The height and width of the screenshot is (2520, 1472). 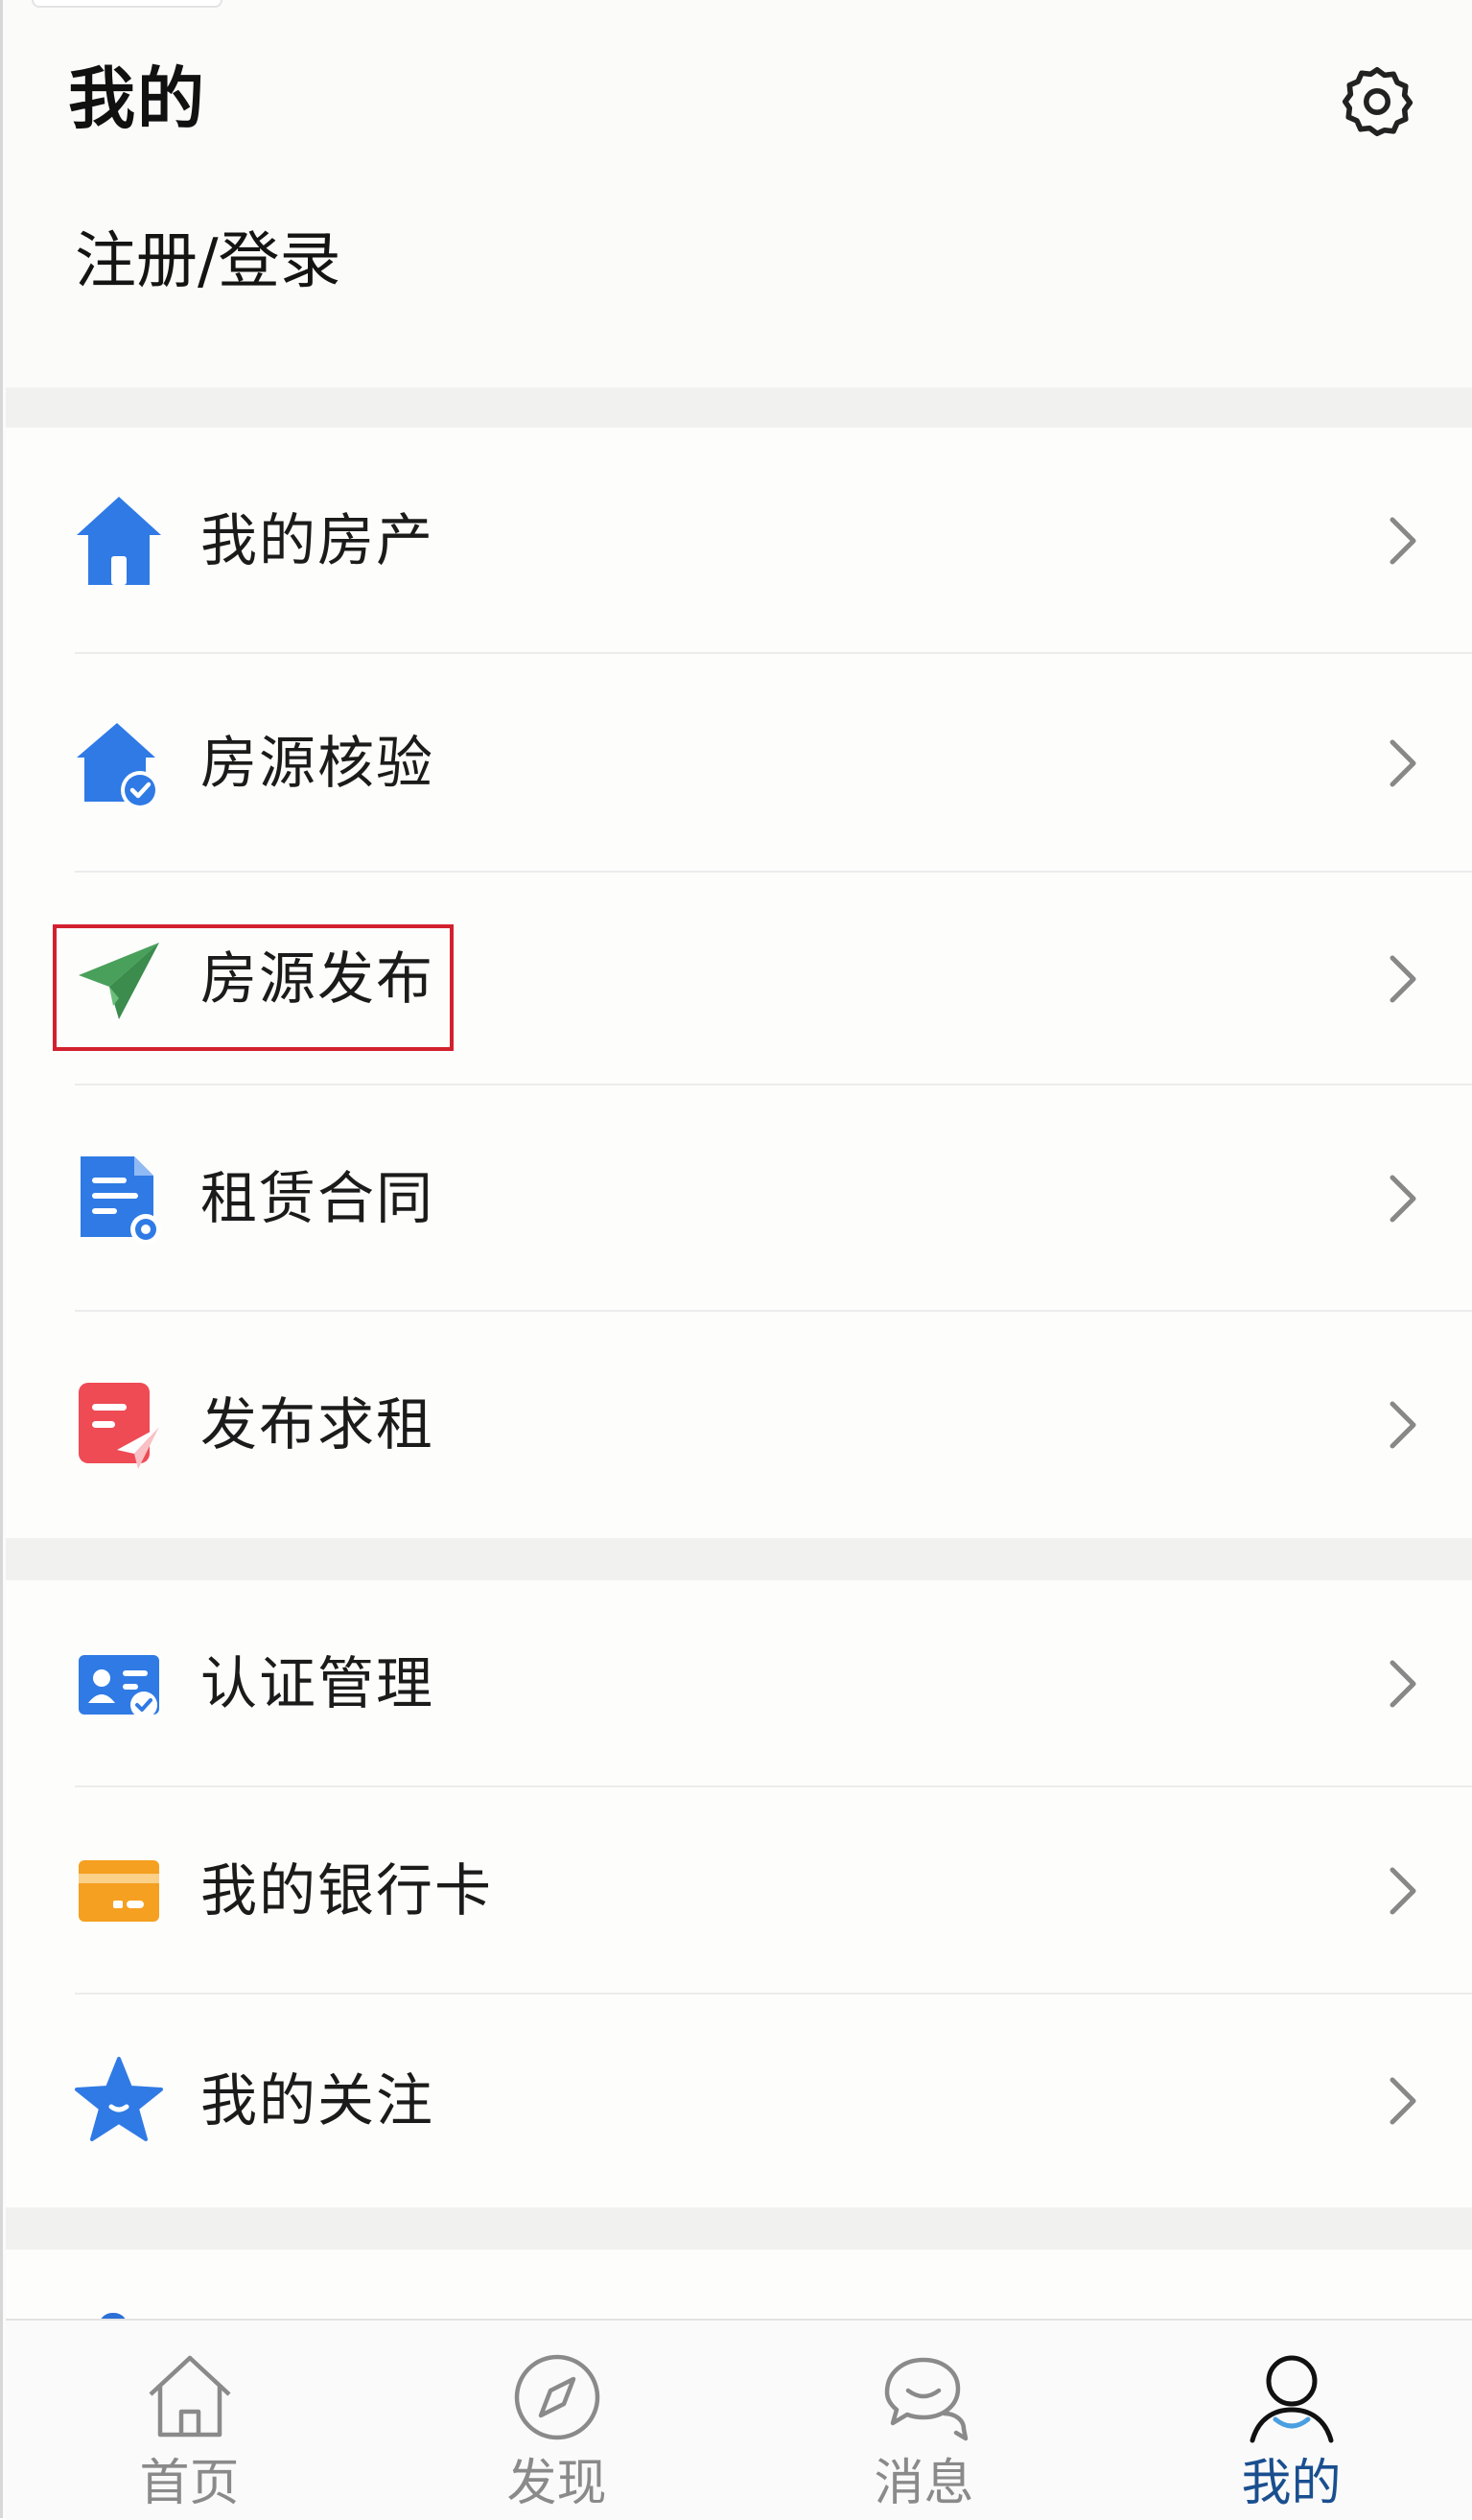 What do you see at coordinates (253, 987) in the screenshot?
I see `highlight-box` at bounding box center [253, 987].